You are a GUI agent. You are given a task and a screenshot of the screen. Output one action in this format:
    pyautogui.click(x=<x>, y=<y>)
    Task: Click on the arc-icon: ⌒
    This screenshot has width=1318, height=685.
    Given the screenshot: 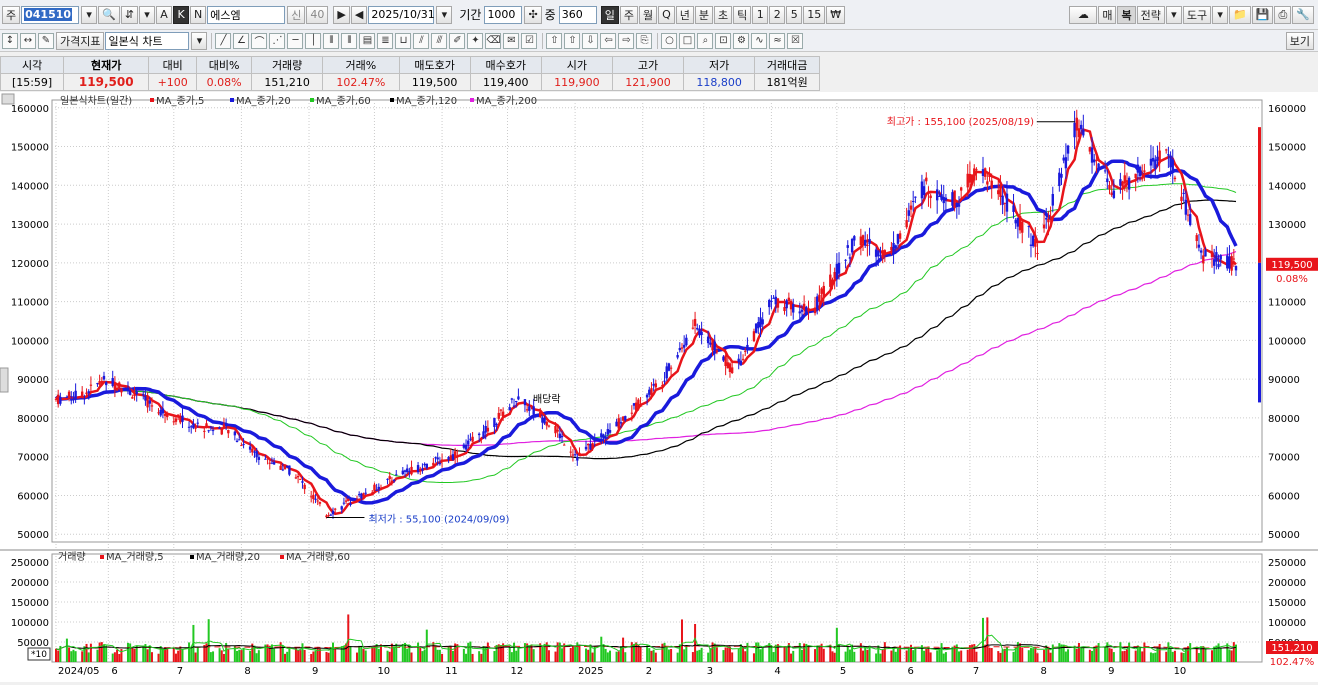 What is the action you would take?
    pyautogui.click(x=259, y=40)
    